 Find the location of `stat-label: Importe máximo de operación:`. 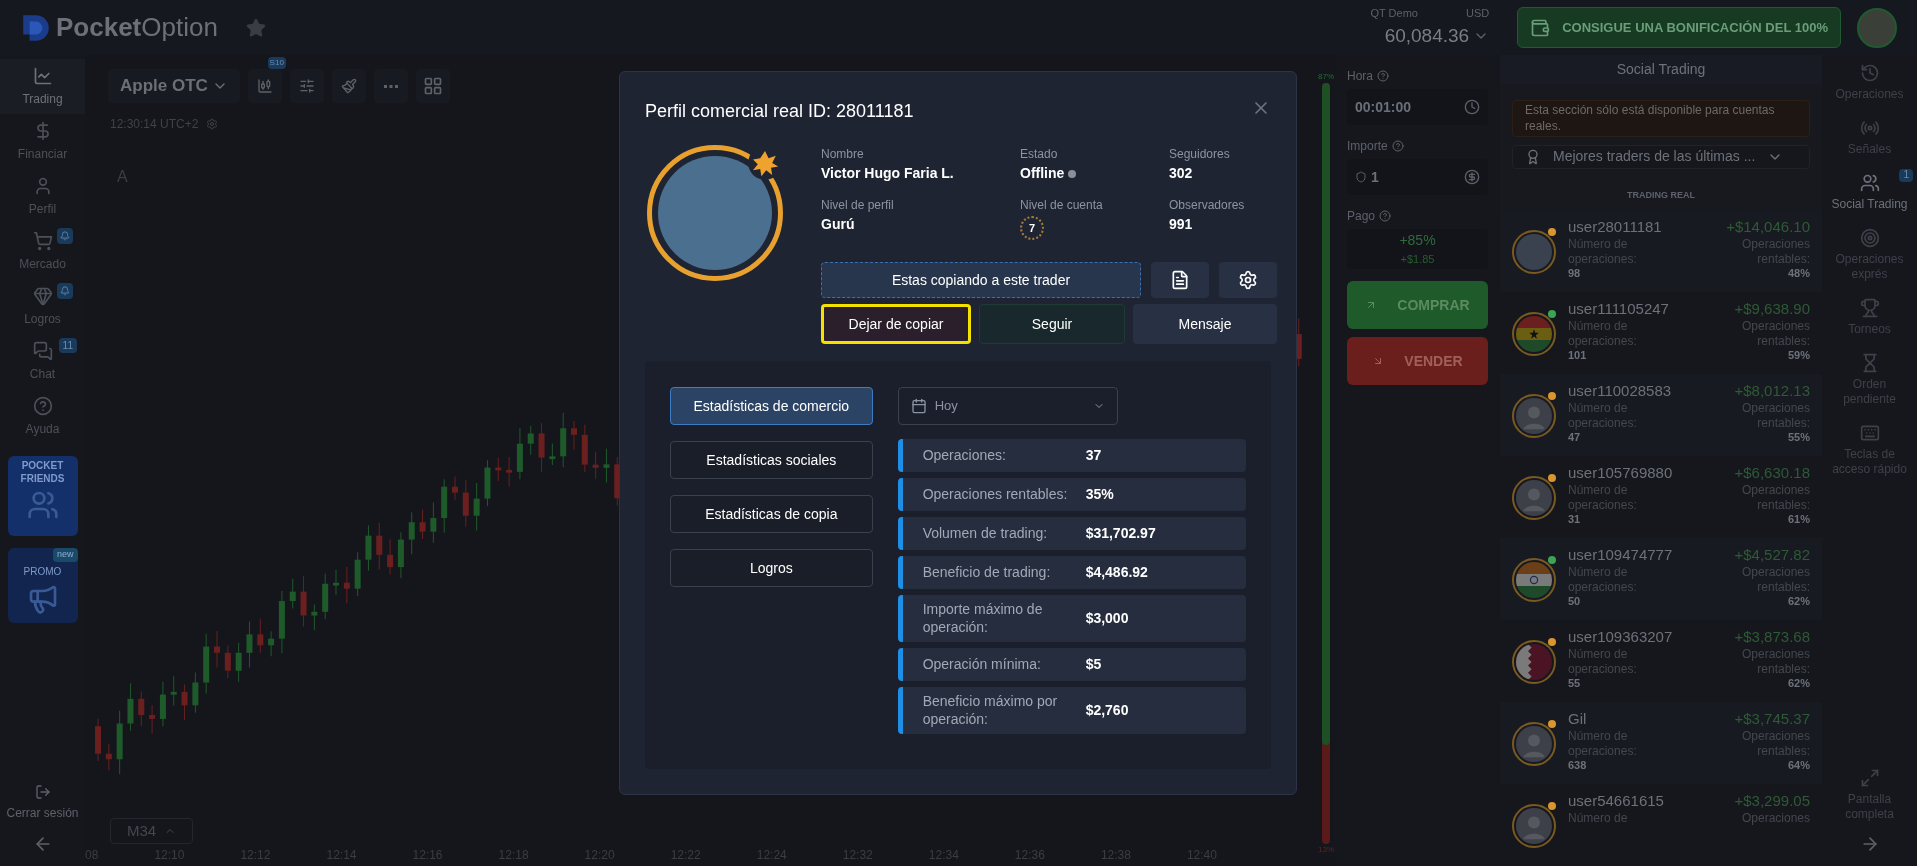

stat-label: Importe máximo de operación: is located at coordinates (983, 618).